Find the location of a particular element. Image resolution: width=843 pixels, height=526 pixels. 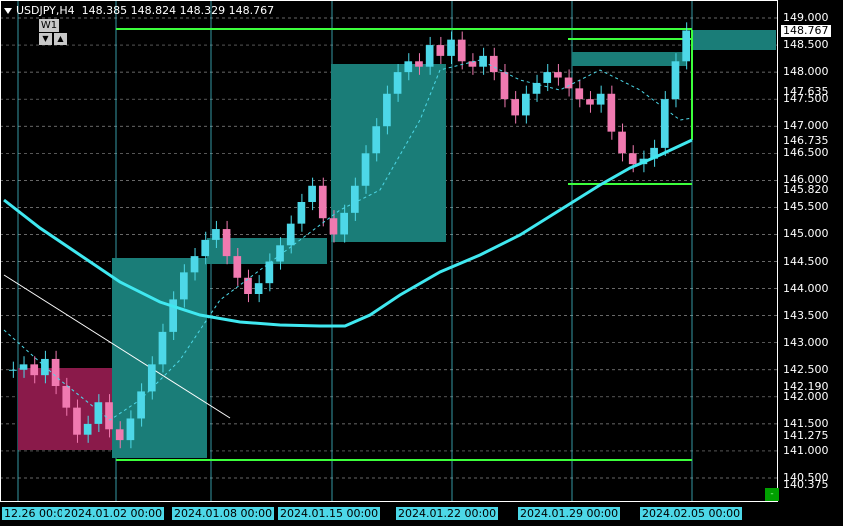

scroll-left-icon: ▼ is located at coordinates (45, 39).